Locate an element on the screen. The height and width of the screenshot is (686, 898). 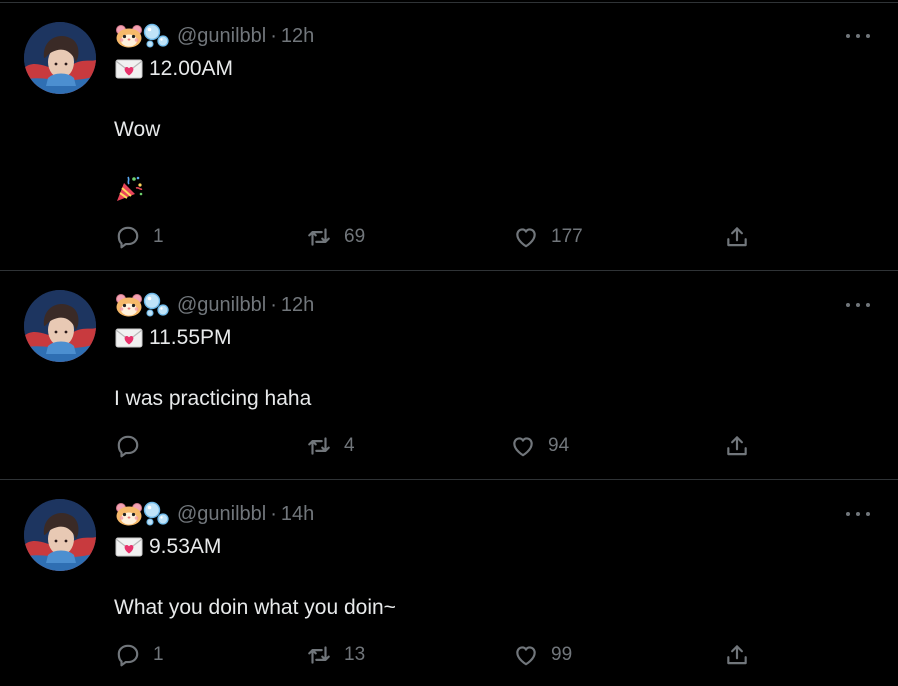
like-button: 99 is located at coordinates (542, 655).